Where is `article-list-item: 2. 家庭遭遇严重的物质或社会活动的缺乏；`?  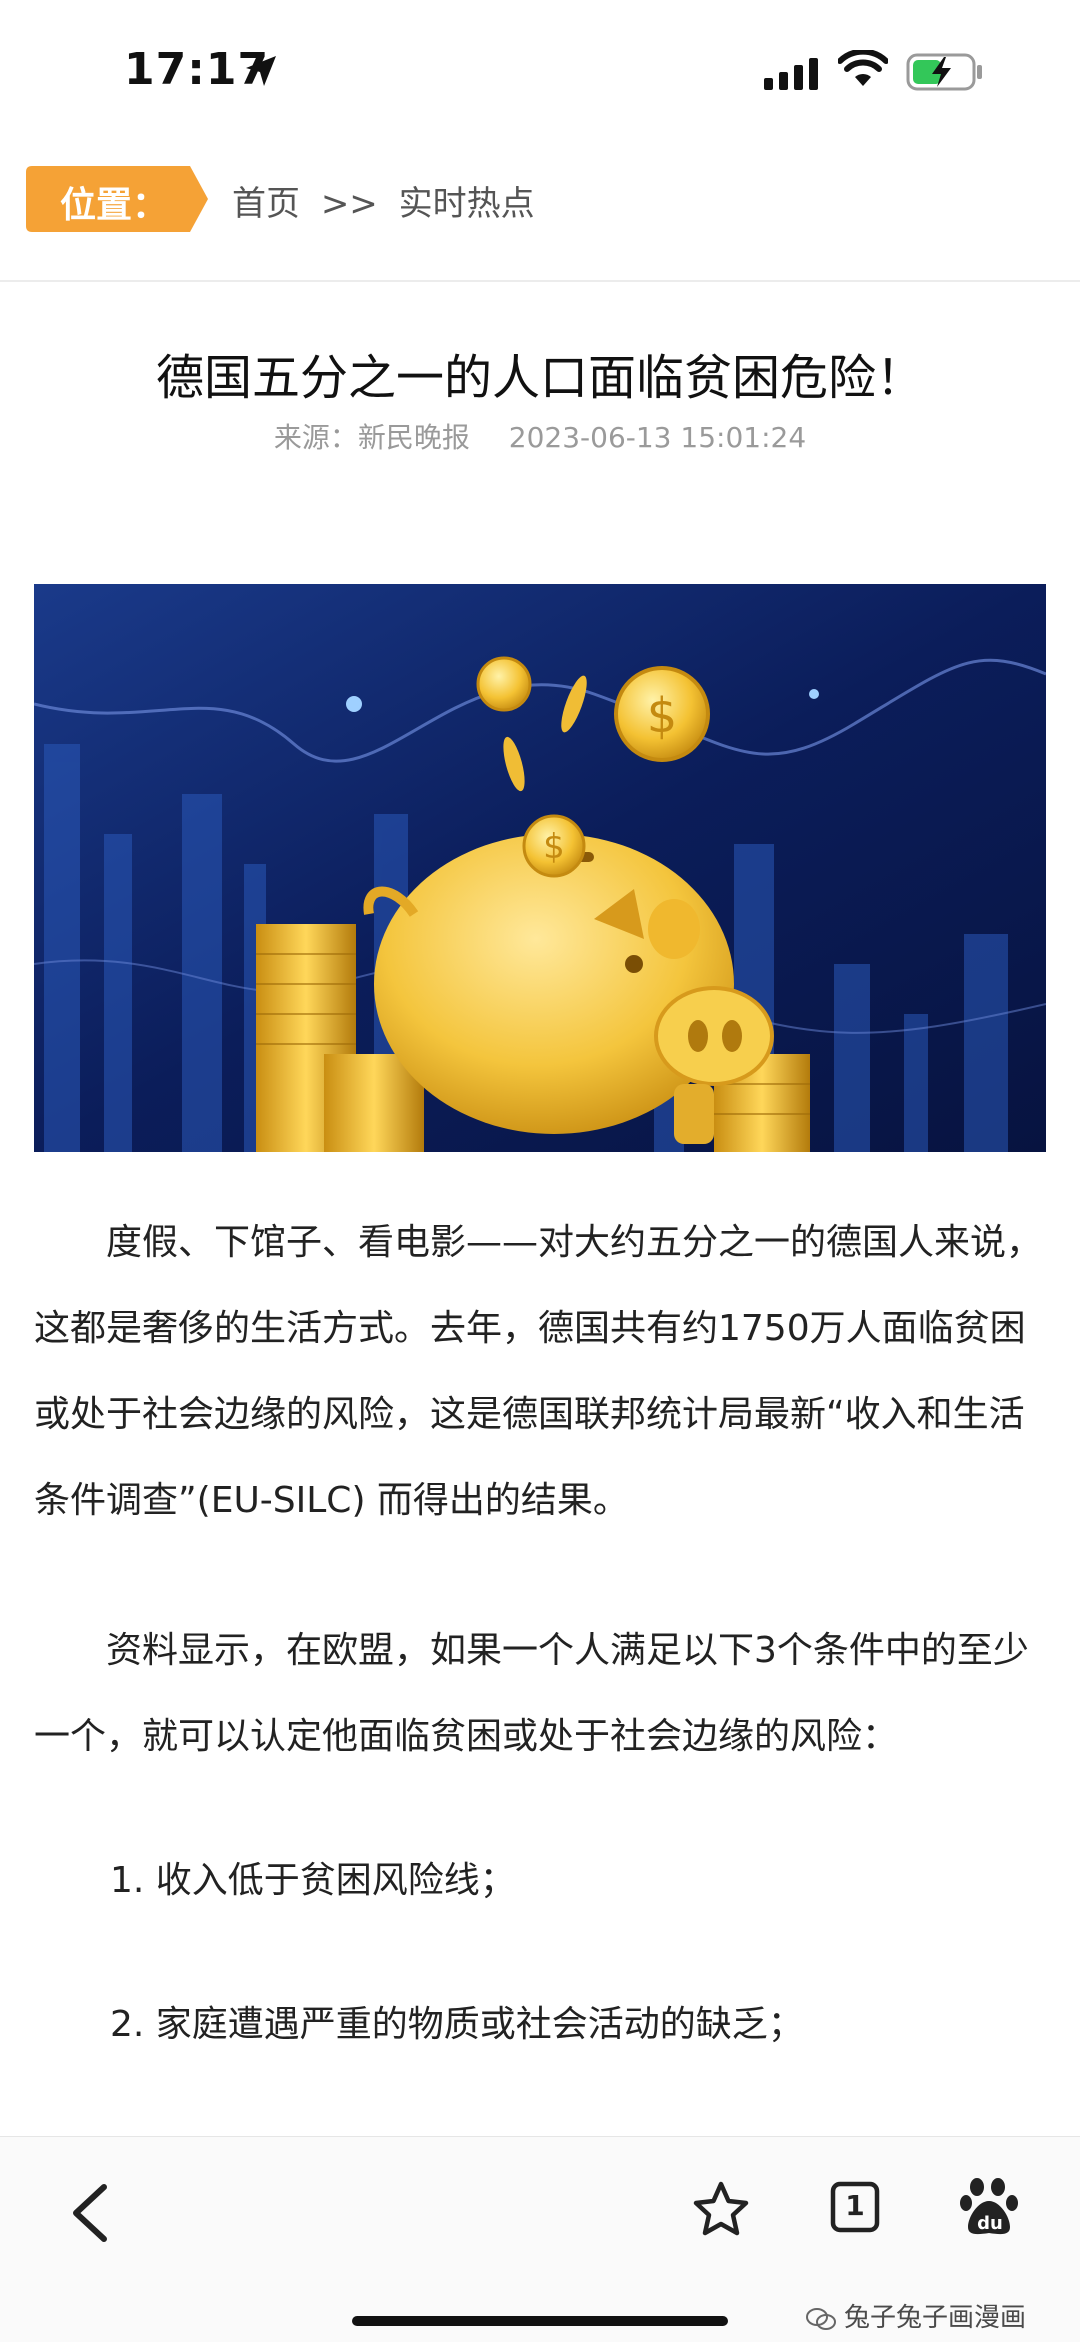
article-list-item: 2. 家庭遭遇严重的物质或社会活动的缺乏； is located at coordinates (457, 2024).